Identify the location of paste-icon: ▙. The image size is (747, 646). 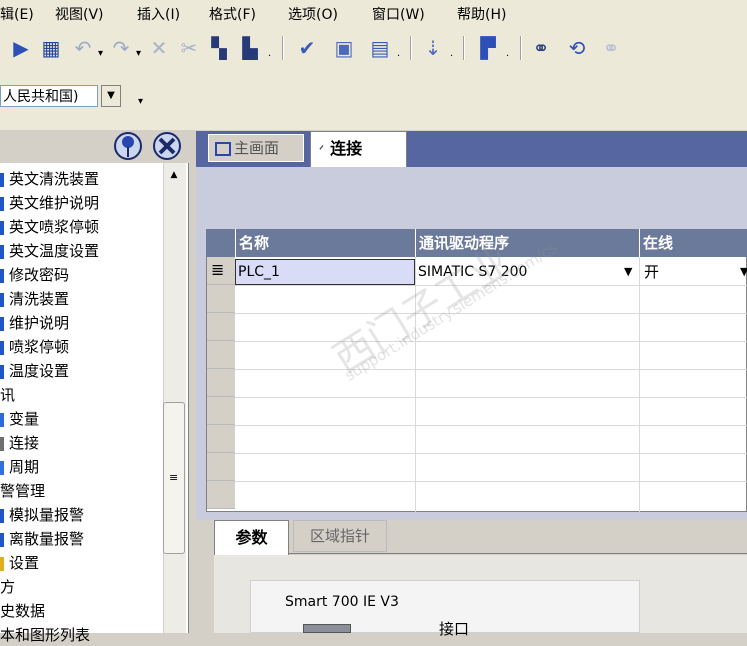
(250, 48).